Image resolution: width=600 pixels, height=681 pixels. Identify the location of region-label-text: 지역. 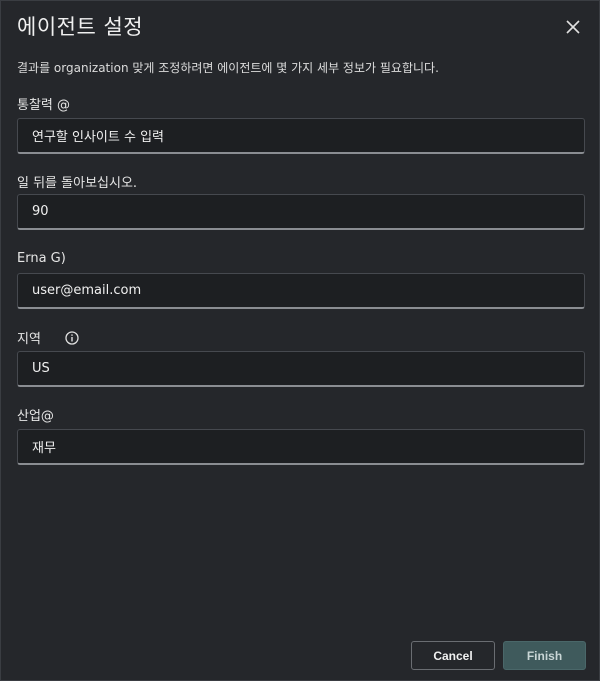
(29, 339).